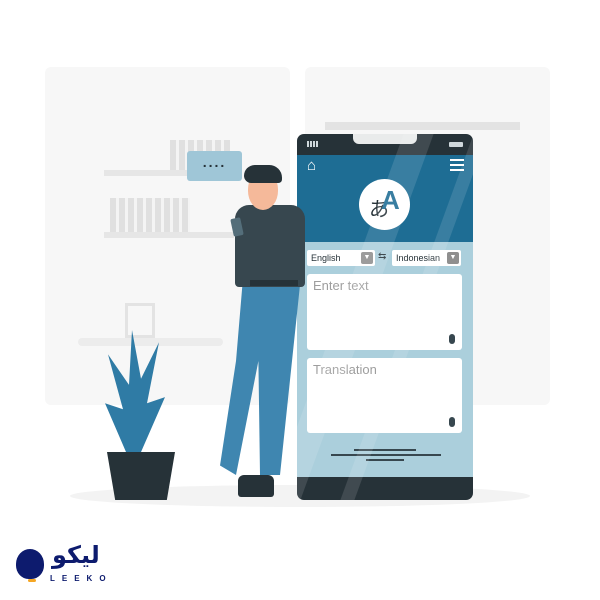  Describe the element at coordinates (453, 258) in the screenshot. I see `chevron-down-icon: ▼` at that location.